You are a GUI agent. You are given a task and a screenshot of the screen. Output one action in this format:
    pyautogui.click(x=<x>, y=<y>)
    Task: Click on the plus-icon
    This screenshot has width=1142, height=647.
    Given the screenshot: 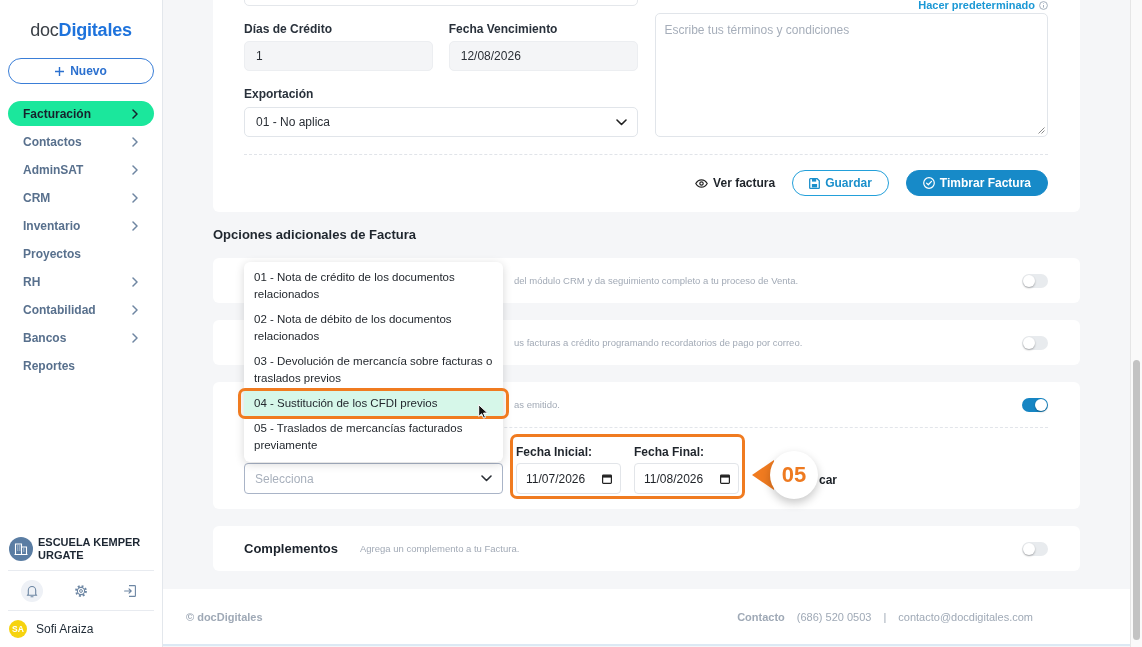 What is the action you would take?
    pyautogui.click(x=60, y=71)
    